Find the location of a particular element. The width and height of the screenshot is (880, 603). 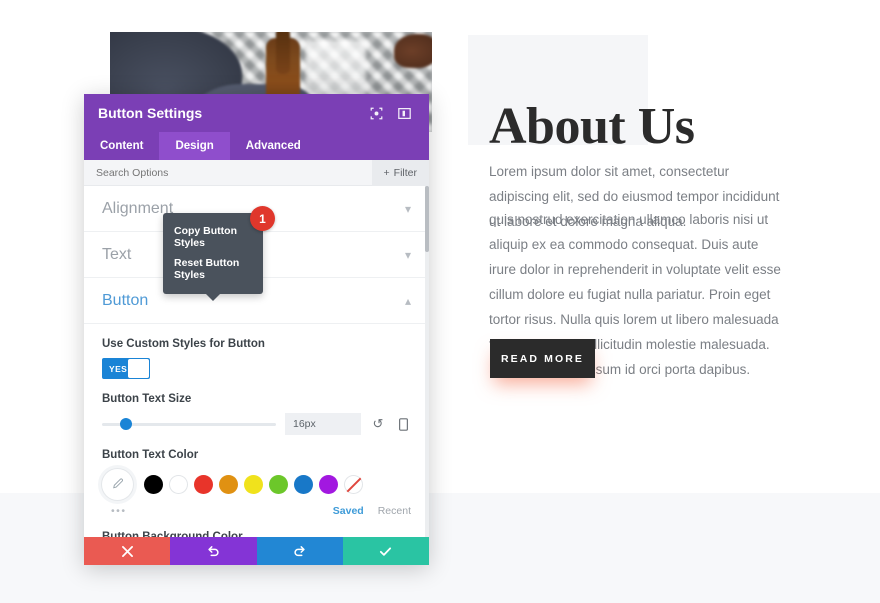

filter-button: + Filter is located at coordinates (400, 172).